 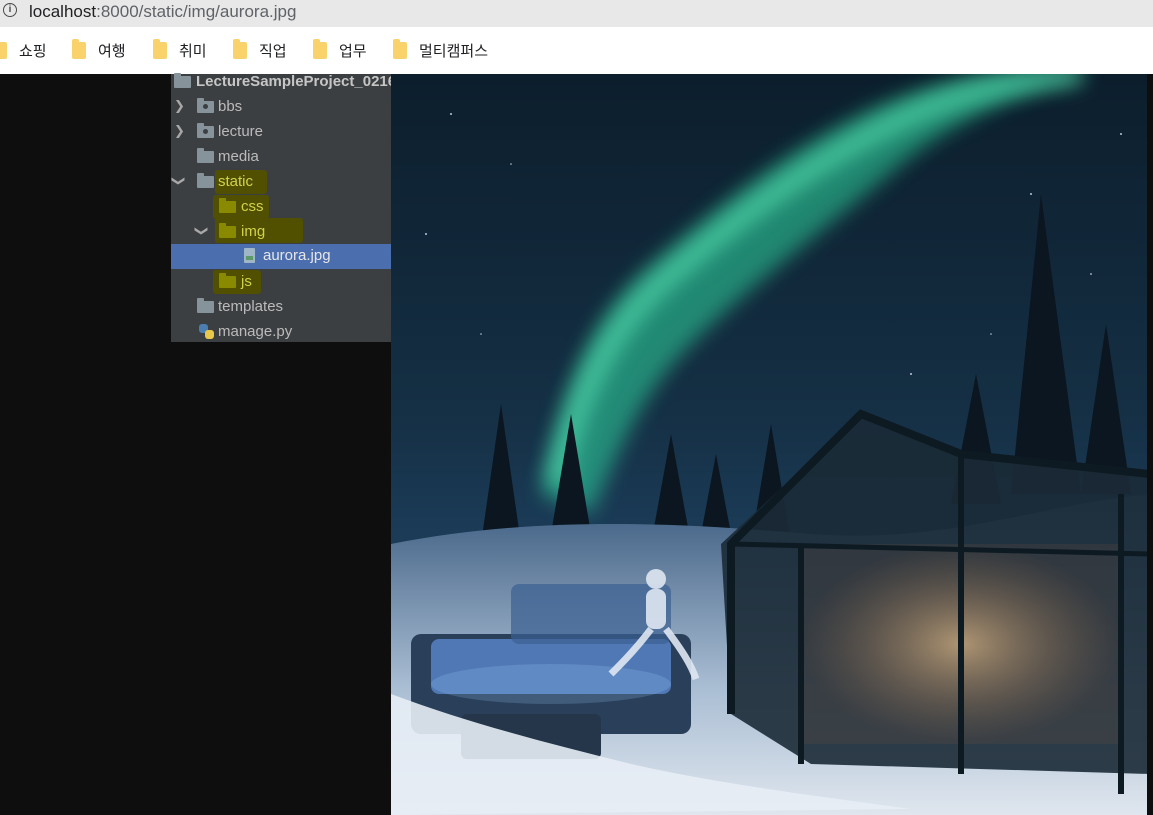 I want to click on url-text: localhost:8000/static/img/aurora.jpg, so click(x=162, y=12).